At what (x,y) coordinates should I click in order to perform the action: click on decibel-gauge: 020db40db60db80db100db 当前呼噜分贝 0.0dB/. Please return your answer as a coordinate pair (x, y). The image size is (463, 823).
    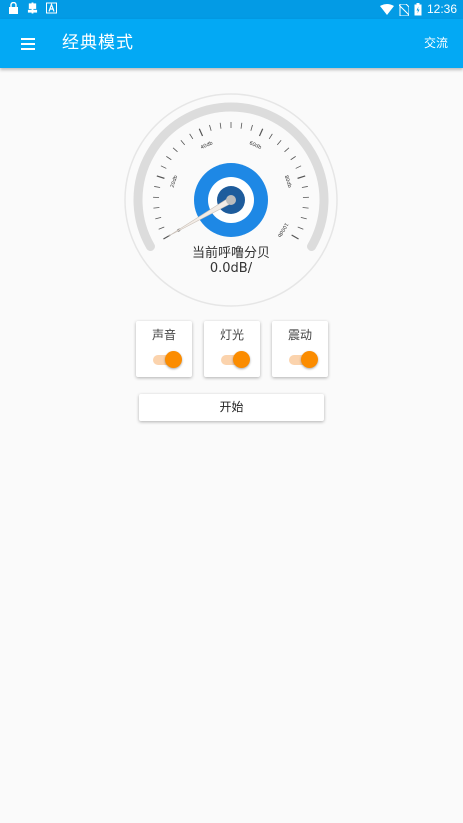
    Looking at the image, I should click on (231, 200).